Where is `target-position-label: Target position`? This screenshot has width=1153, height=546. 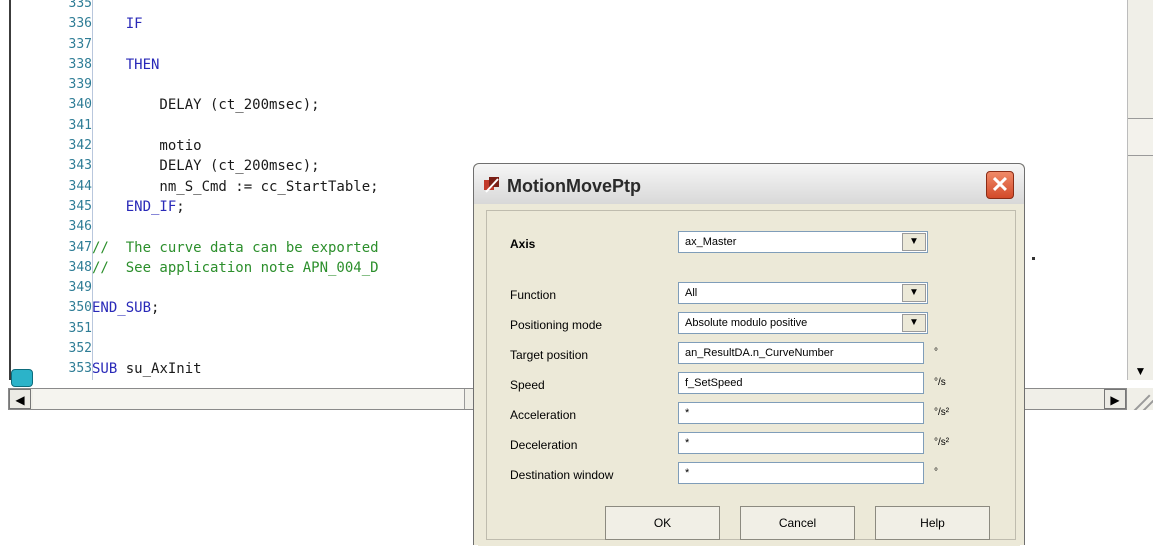
target-position-label: Target position is located at coordinates (549, 355).